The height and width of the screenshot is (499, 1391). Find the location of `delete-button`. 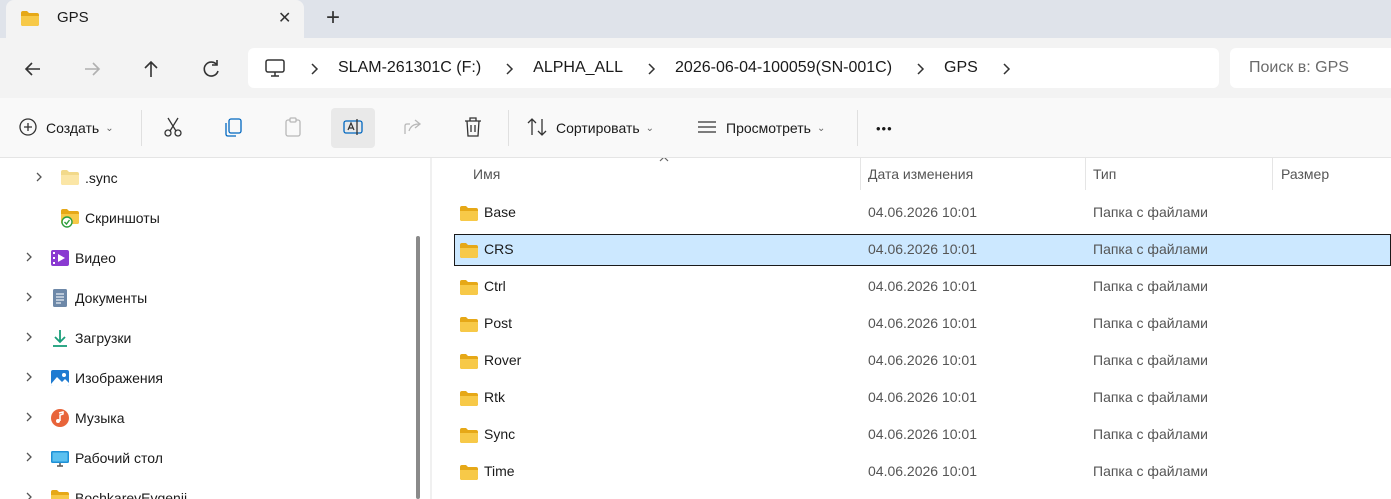

delete-button is located at coordinates (473, 128).